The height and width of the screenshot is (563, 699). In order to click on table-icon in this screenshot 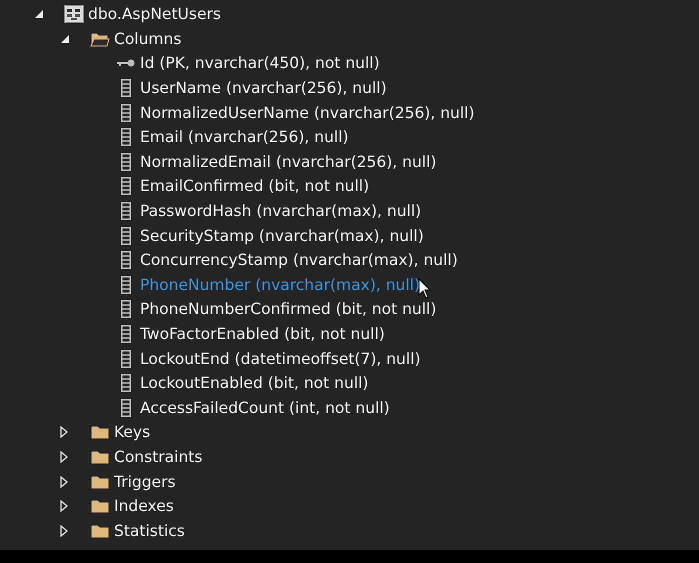, I will do `click(74, 14)`.